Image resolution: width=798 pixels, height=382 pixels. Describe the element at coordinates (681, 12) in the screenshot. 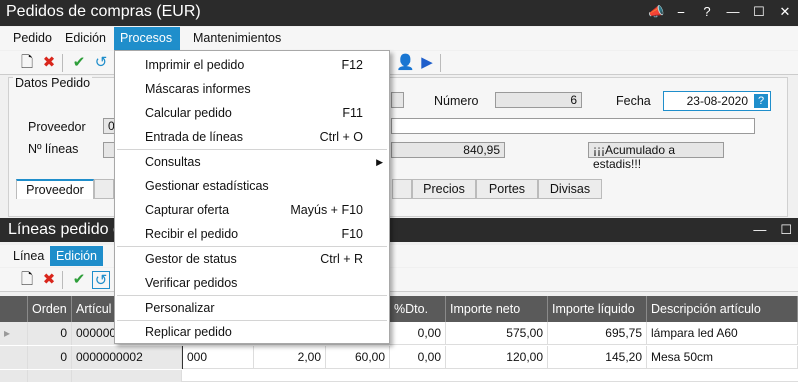

I see `pin-icon: ⎯` at that location.